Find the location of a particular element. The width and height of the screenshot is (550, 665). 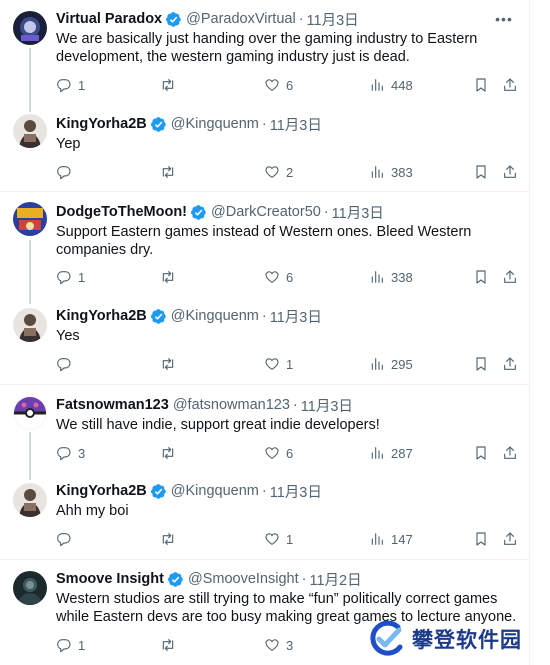

view-count: 383 is located at coordinates (402, 172).